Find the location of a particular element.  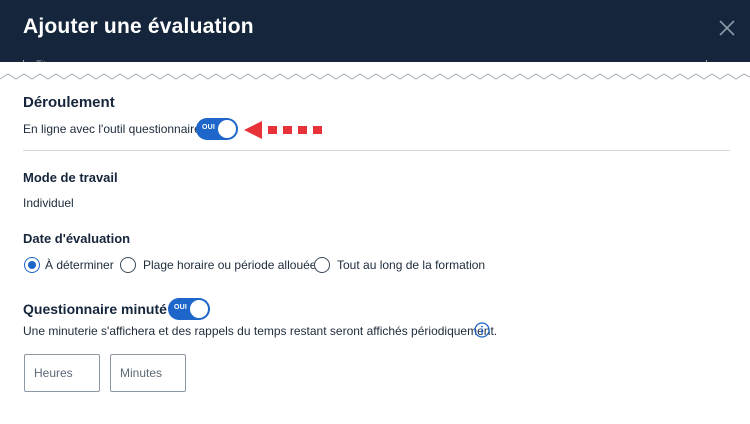

radio-throughout-training-label: Tout au long de la formation is located at coordinates (411, 265).